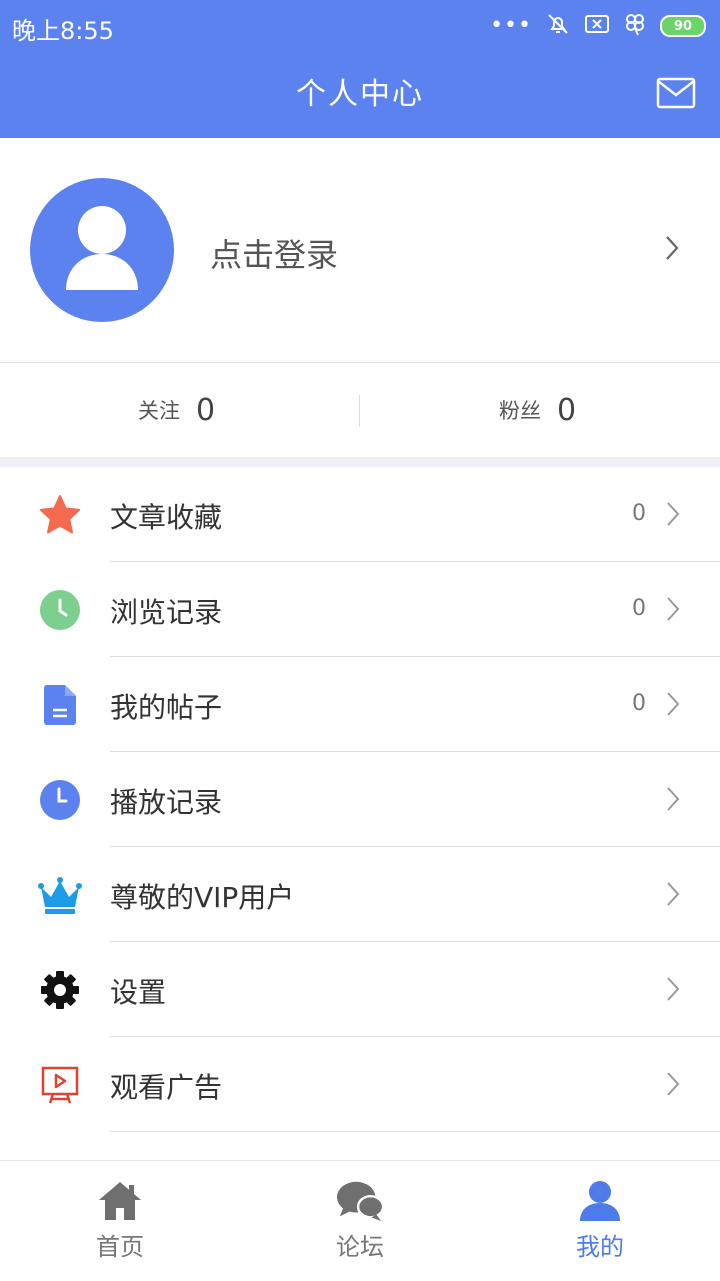 This screenshot has height=1281, width=720. I want to click on crown-icon, so click(60, 895).